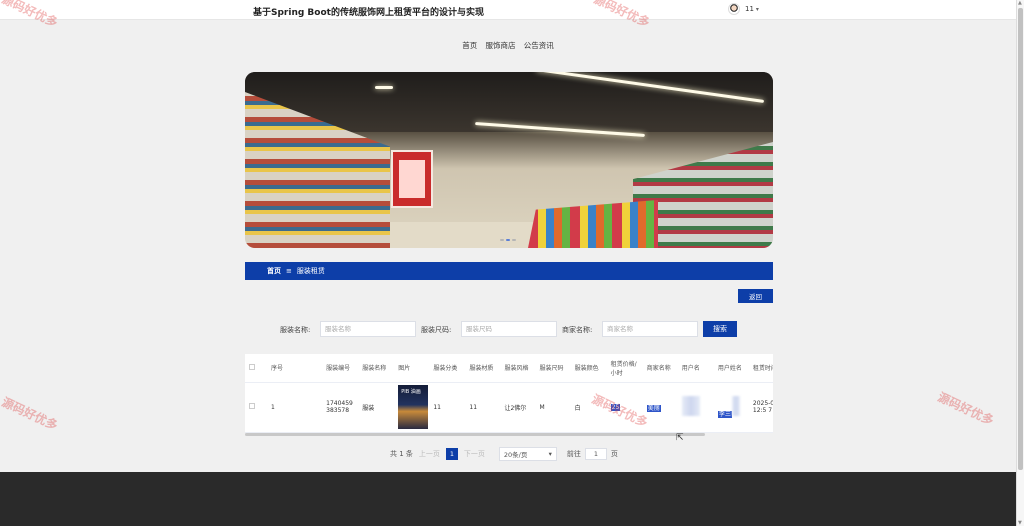 The height and width of the screenshot is (526, 1024). What do you see at coordinates (274, 271) in the screenshot?
I see `breadcrumb-home: 首页` at bounding box center [274, 271].